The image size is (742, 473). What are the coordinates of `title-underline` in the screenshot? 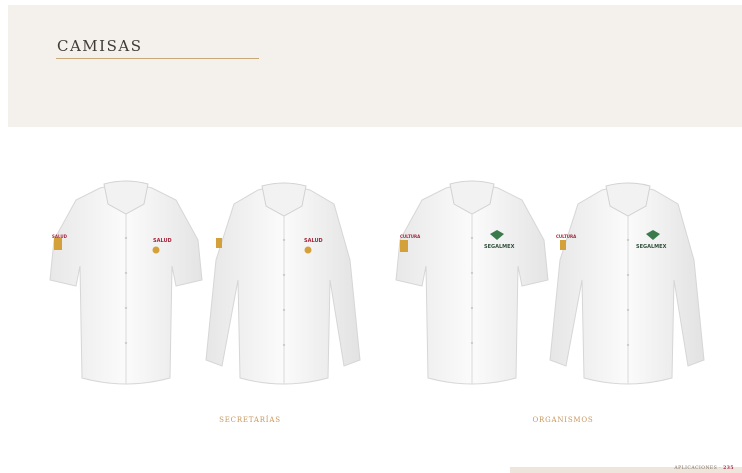 It's located at (157, 58).